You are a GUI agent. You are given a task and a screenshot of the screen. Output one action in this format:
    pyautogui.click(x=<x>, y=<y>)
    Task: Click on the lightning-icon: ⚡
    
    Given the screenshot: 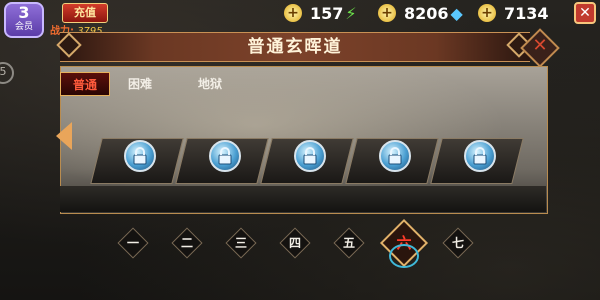 What is the action you would take?
    pyautogui.click(x=351, y=13)
    